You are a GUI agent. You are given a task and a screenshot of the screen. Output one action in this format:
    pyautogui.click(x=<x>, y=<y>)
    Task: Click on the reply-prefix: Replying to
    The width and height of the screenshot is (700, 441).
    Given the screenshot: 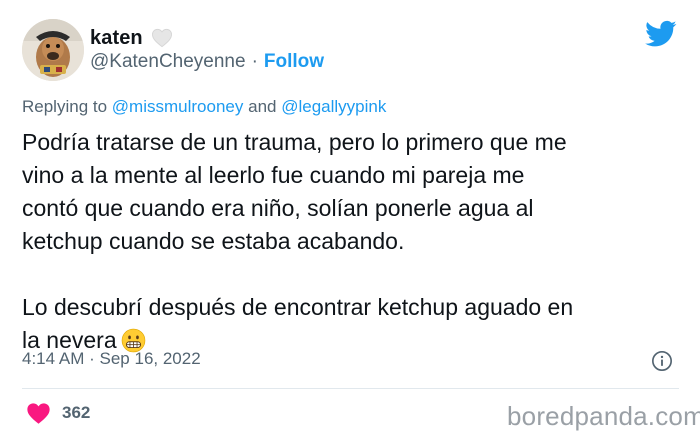 What is the action you would take?
    pyautogui.click(x=65, y=106)
    